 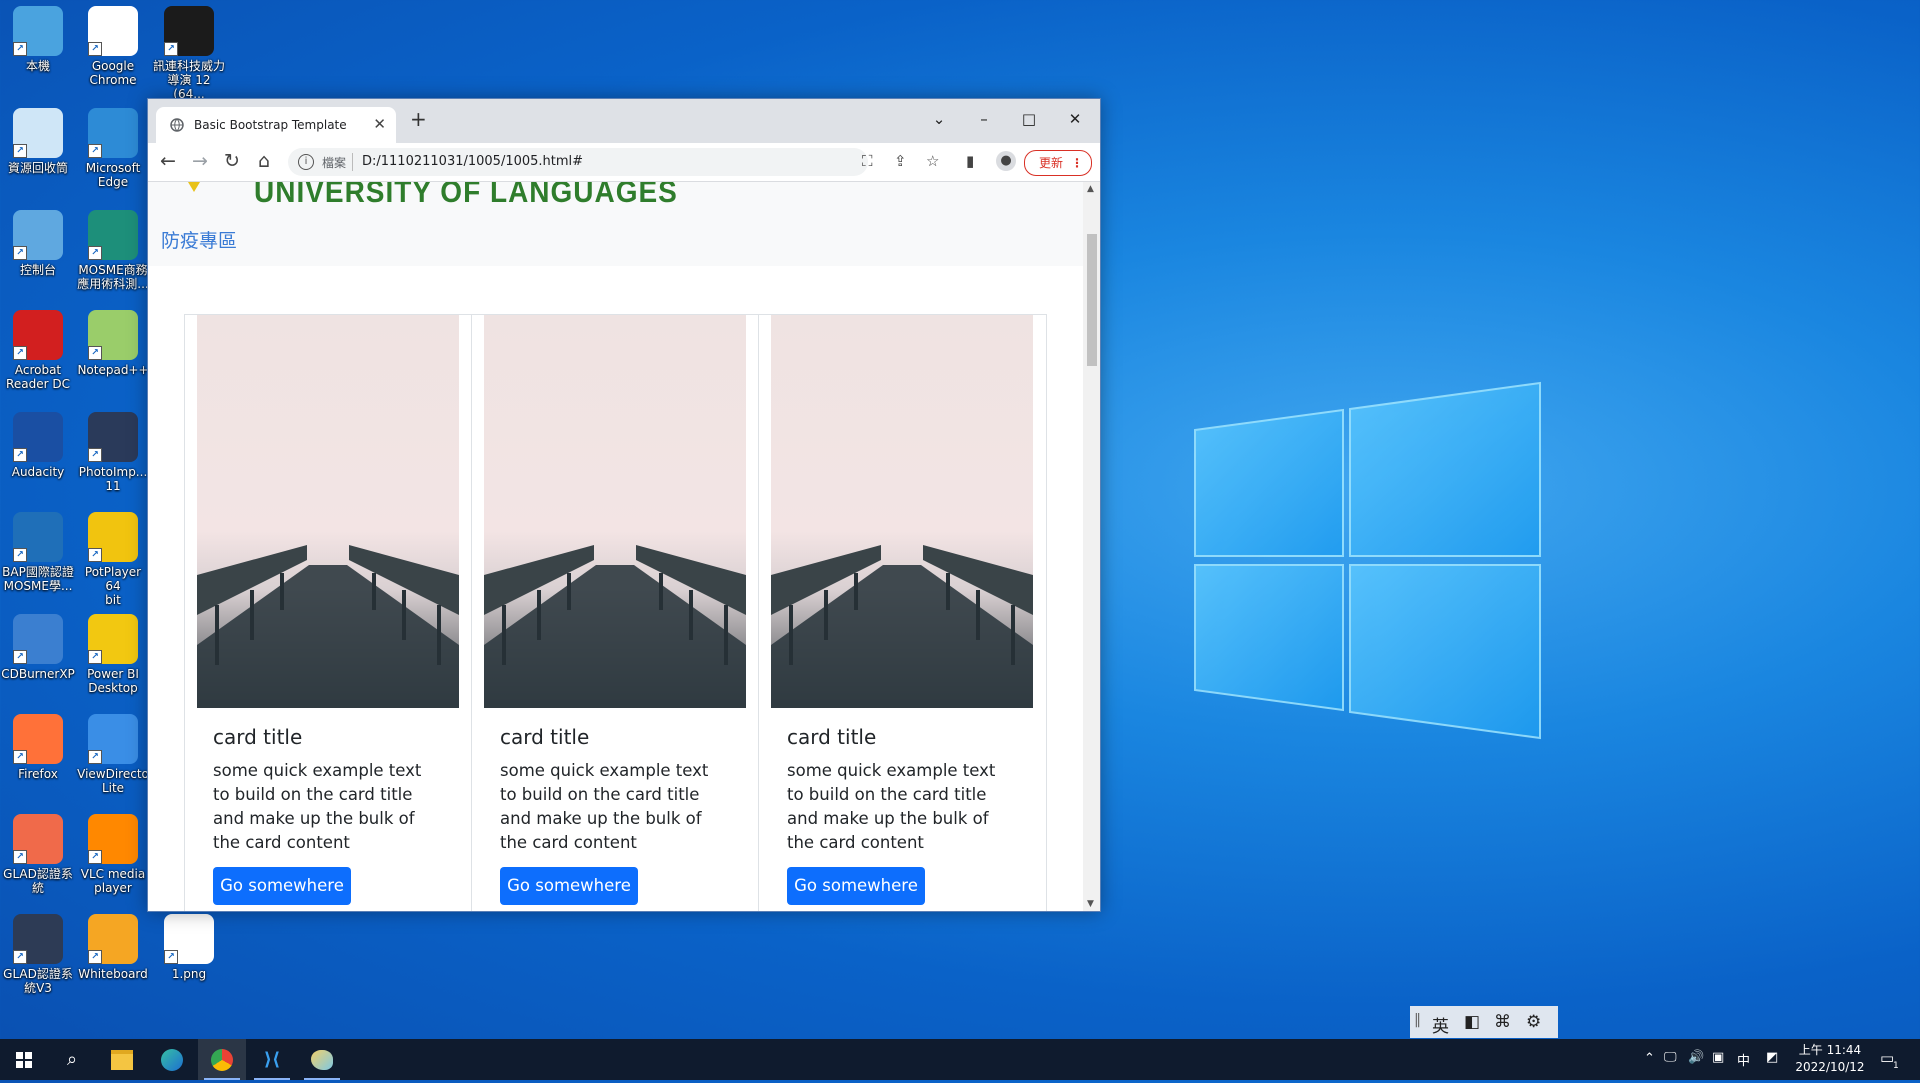 What do you see at coordinates (38, 939) in the screenshot?
I see `glad-v3-icon: ↗` at bounding box center [38, 939].